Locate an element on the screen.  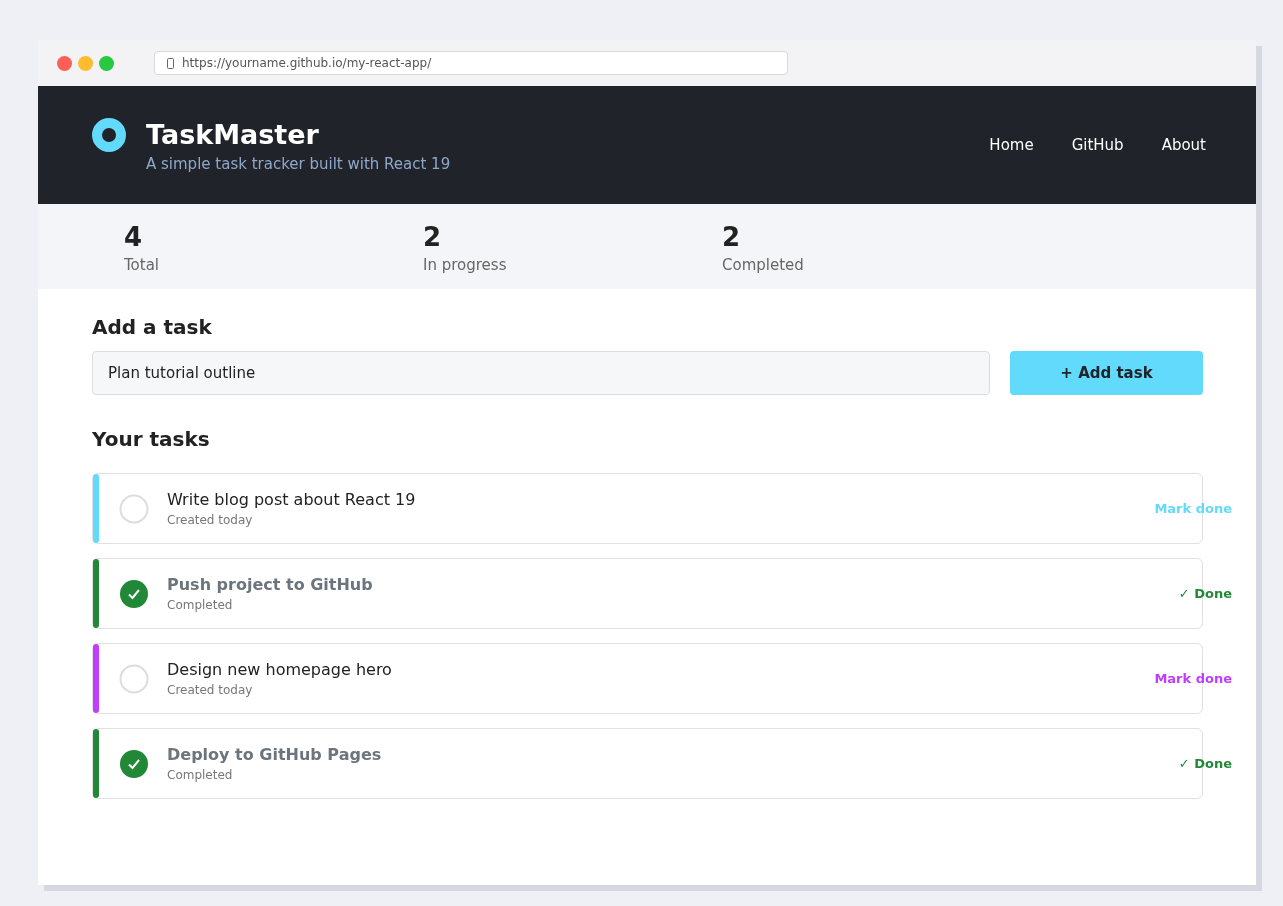
stat-label: Completed is located at coordinates (763, 265).